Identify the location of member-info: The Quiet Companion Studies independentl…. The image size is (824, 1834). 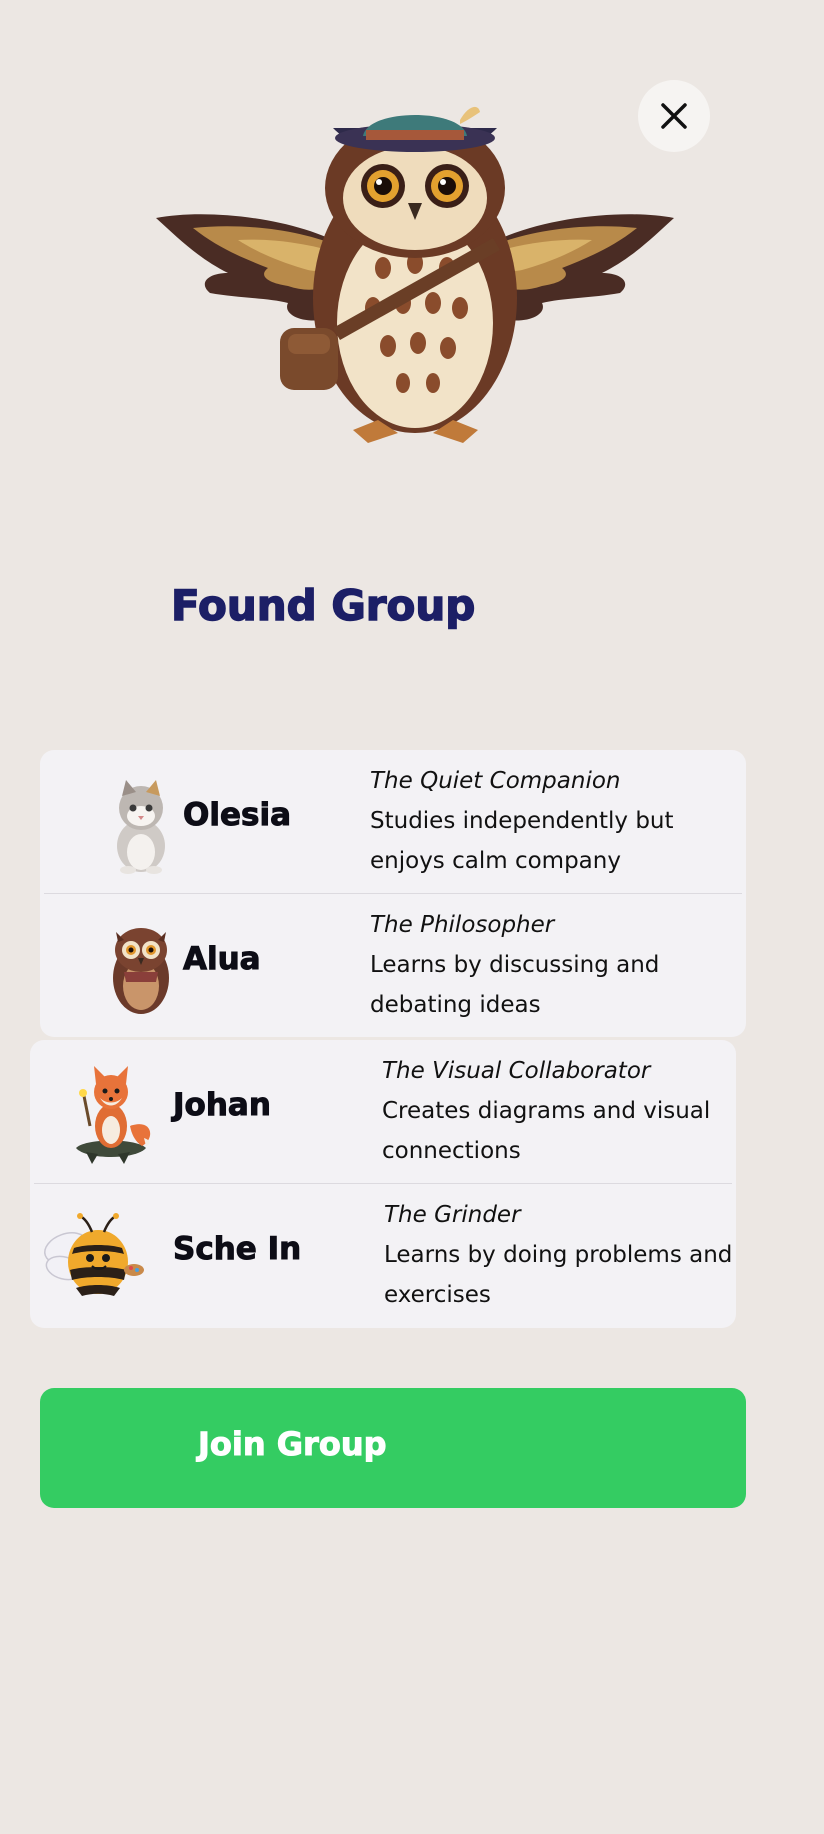
(550, 823).